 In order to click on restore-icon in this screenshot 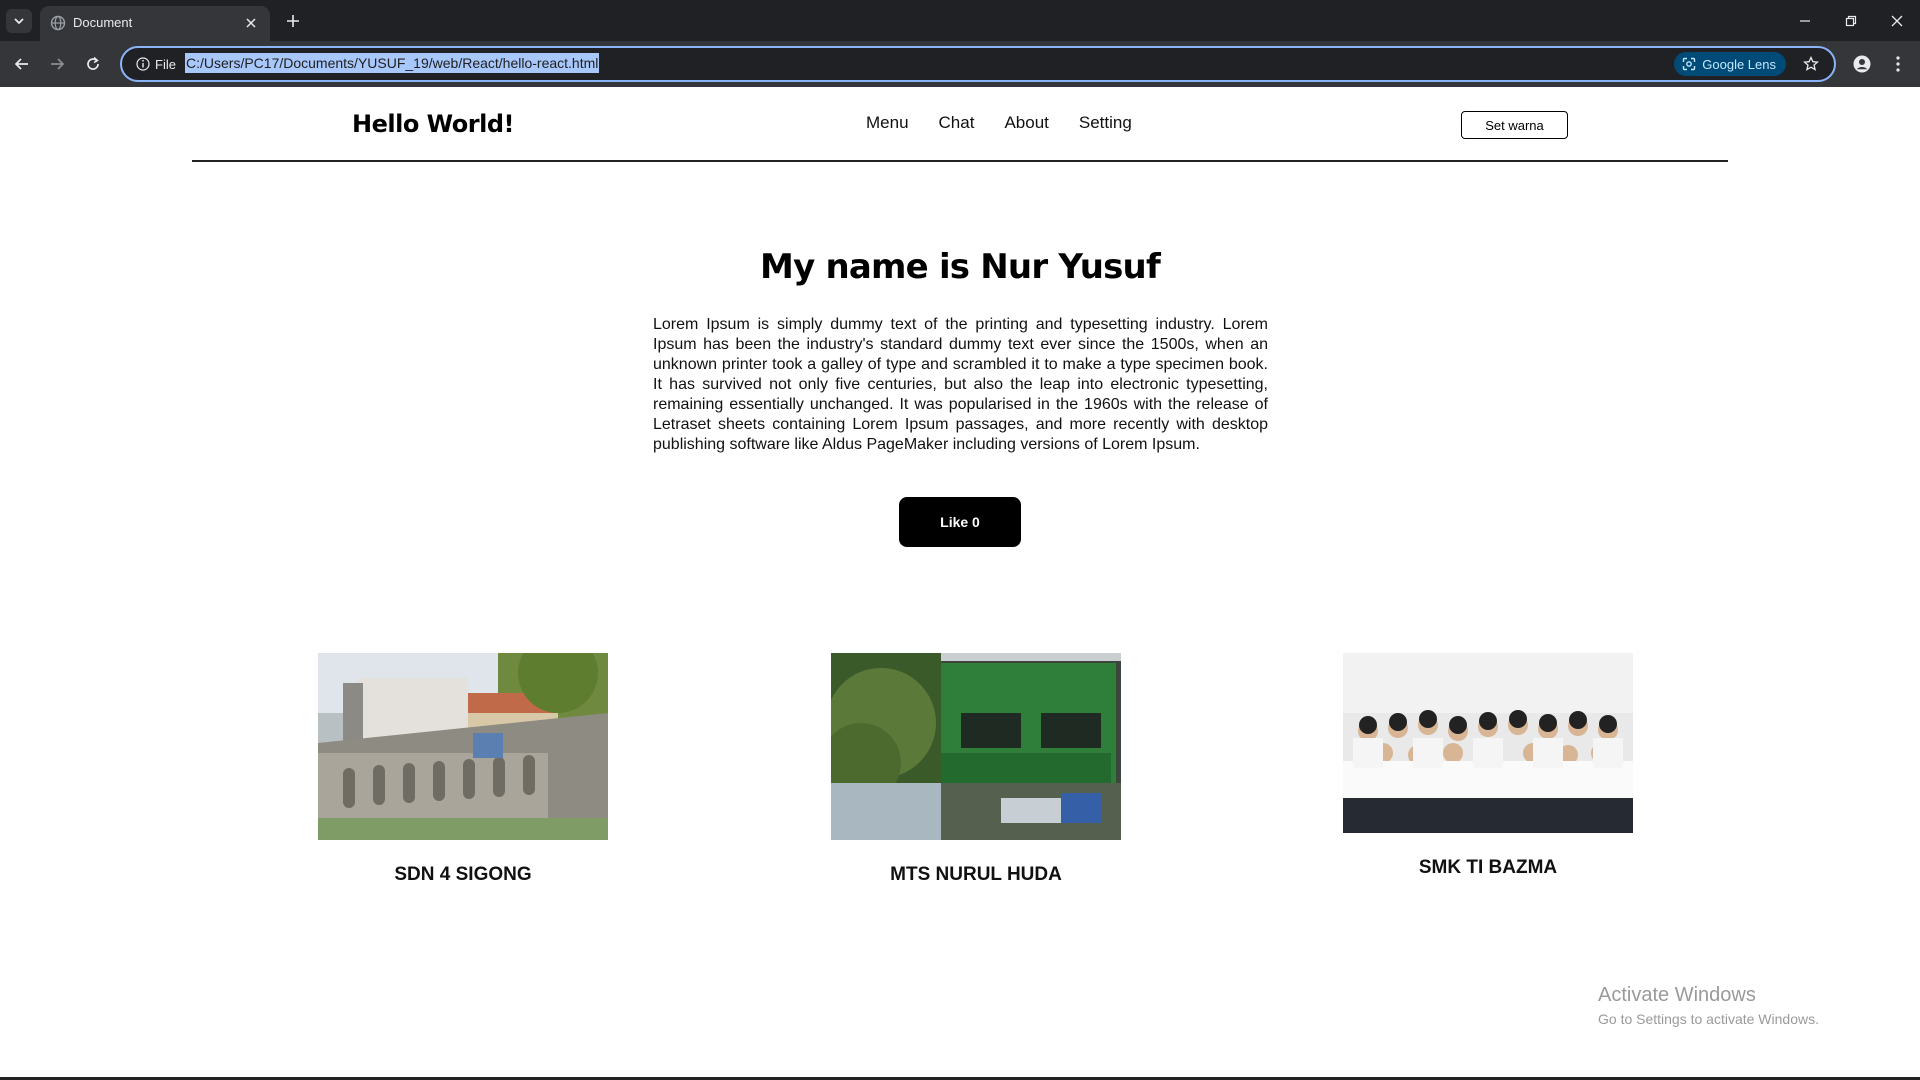, I will do `click(1851, 20)`.